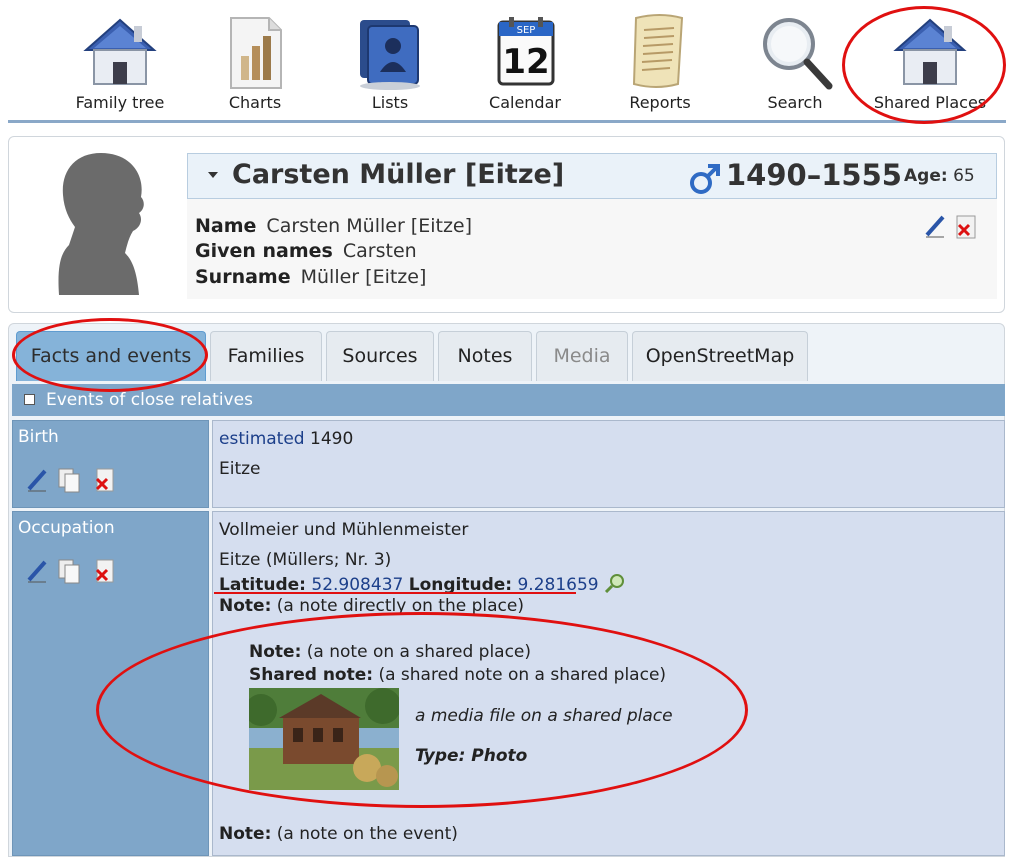  What do you see at coordinates (110, 464) in the screenshot?
I see `fact-label-birth: Birth` at bounding box center [110, 464].